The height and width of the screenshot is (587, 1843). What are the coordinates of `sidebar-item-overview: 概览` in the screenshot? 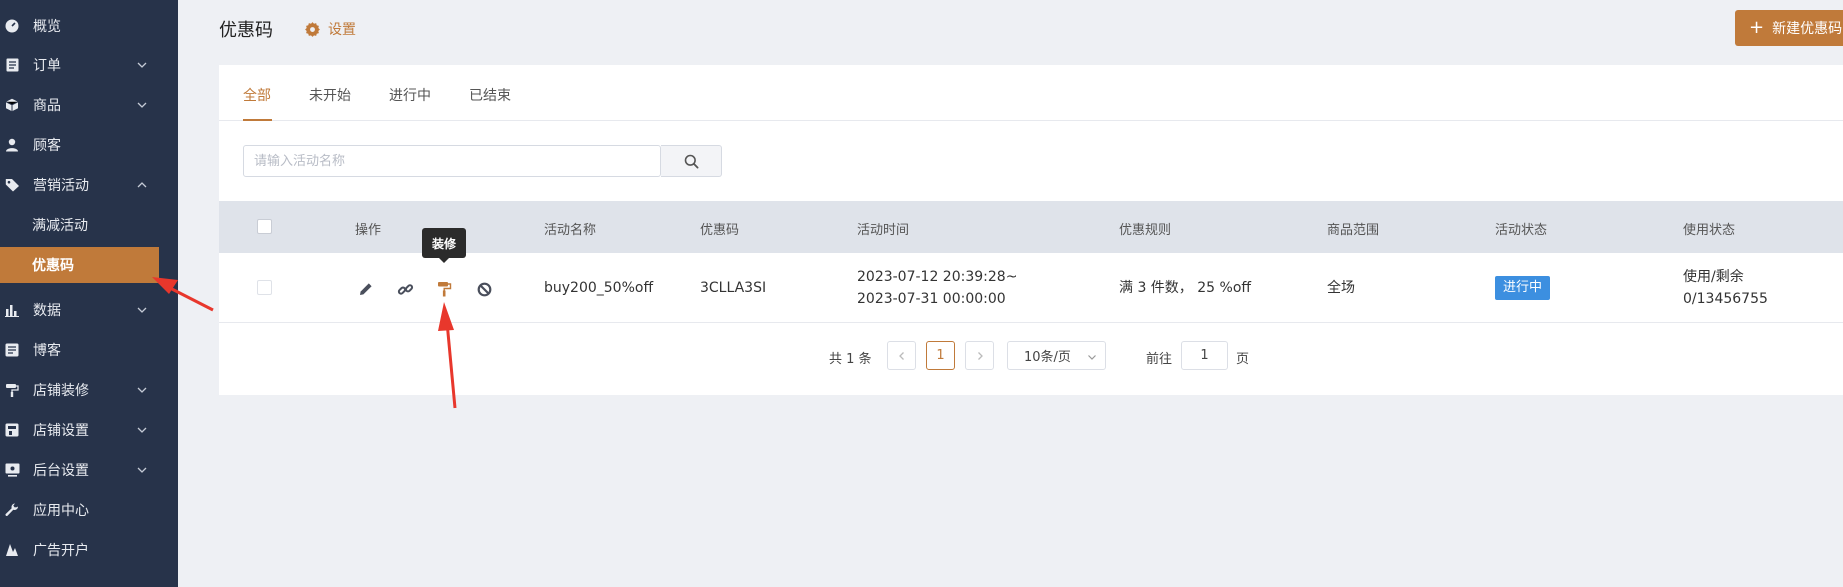 It's located at (89, 26).